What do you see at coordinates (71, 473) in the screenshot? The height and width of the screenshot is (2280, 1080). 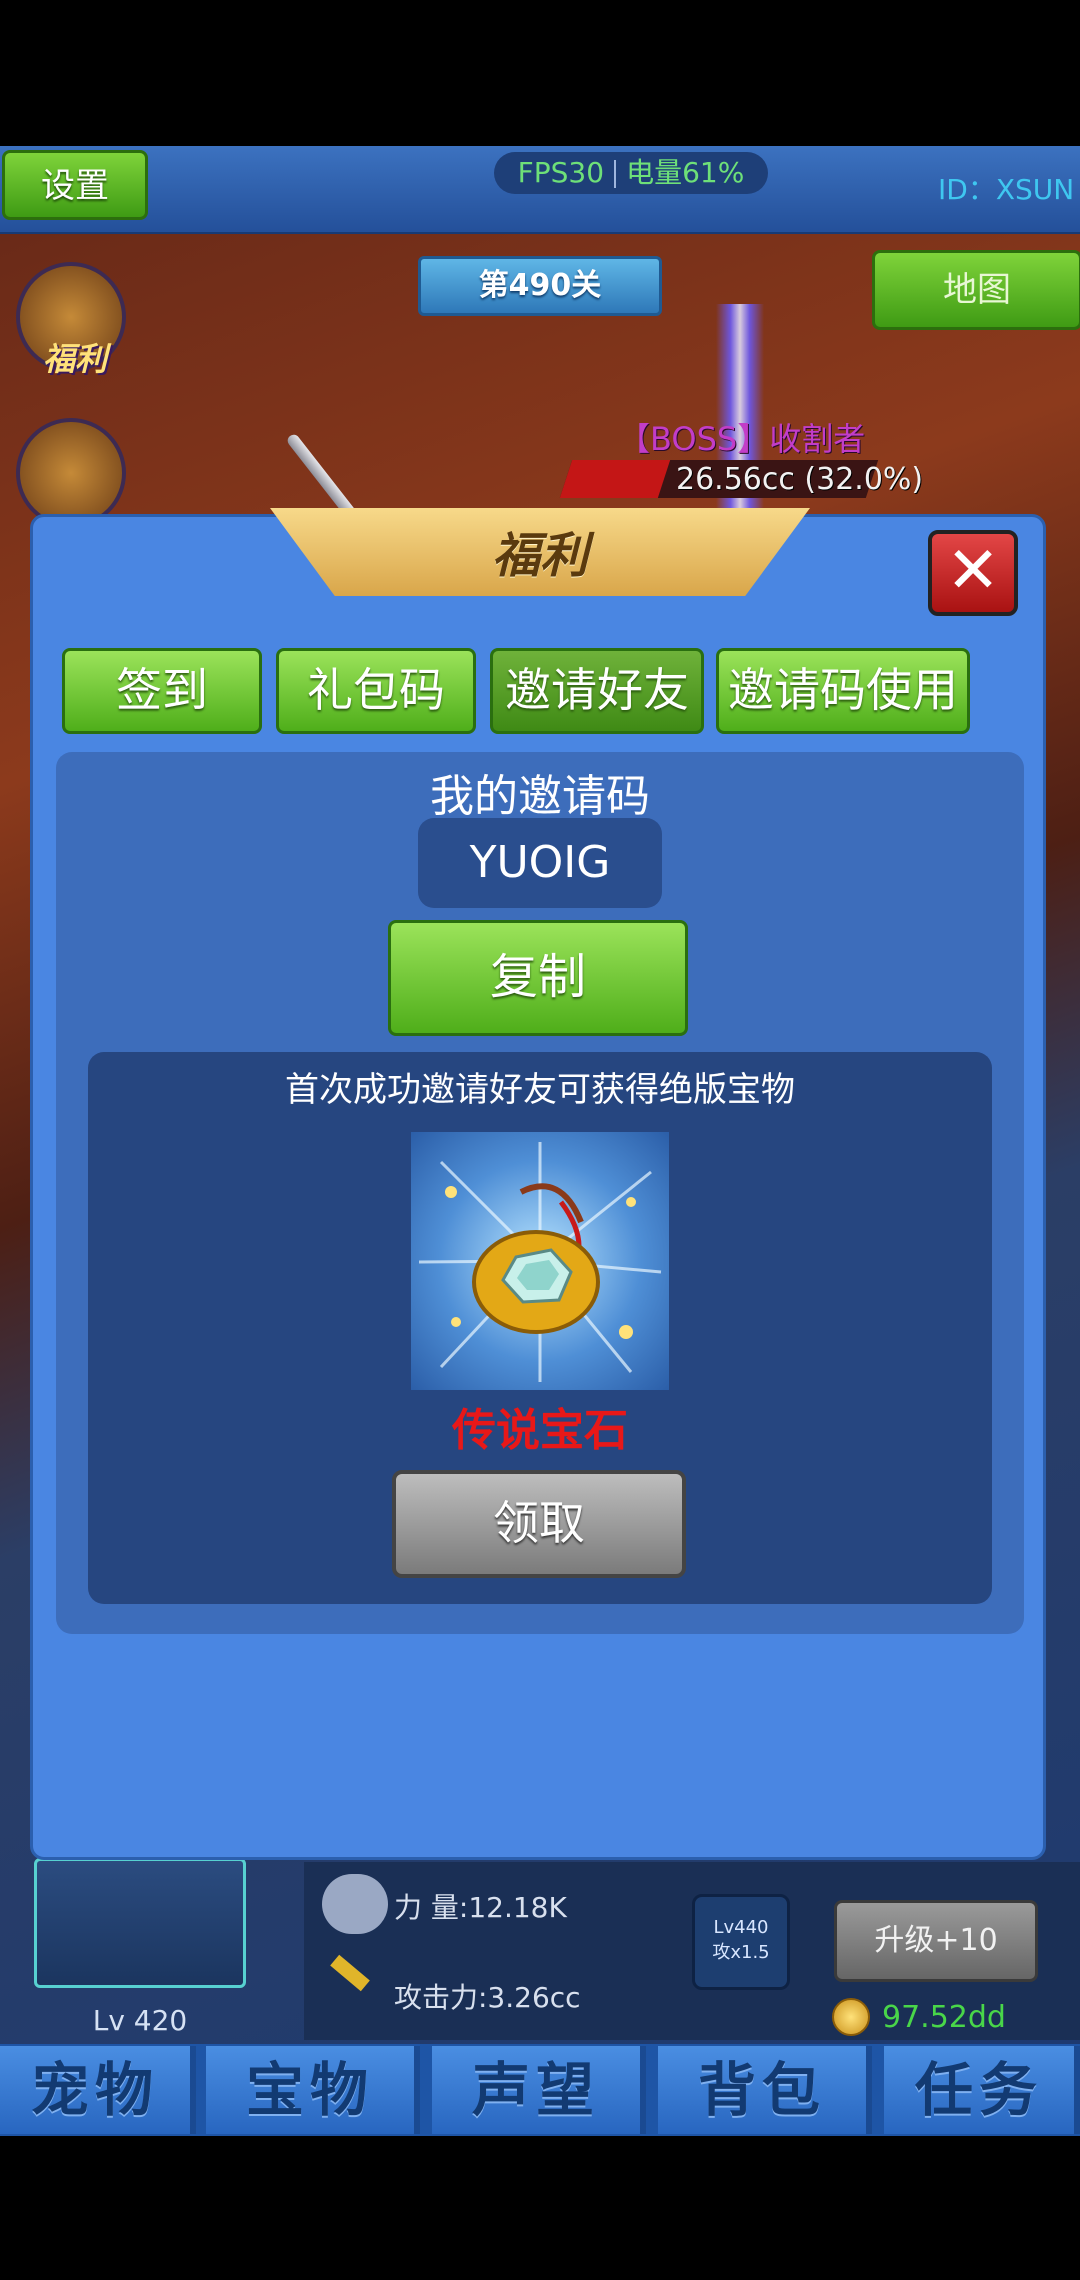 I see `treasure-chest-icon` at bounding box center [71, 473].